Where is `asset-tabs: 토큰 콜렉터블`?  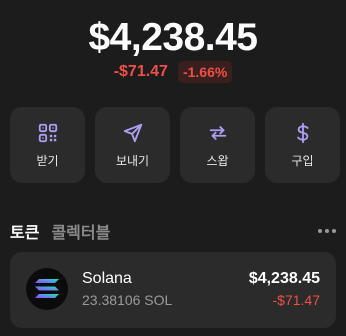 asset-tabs: 토큰 콜렉터블 is located at coordinates (173, 231).